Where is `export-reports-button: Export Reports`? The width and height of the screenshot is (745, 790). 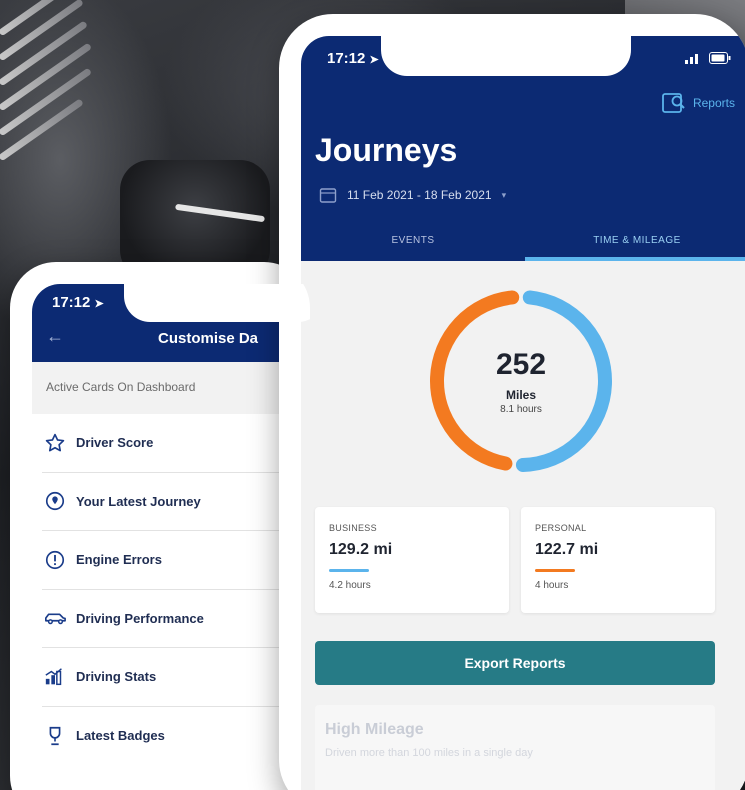
export-reports-button: Export Reports is located at coordinates (515, 663).